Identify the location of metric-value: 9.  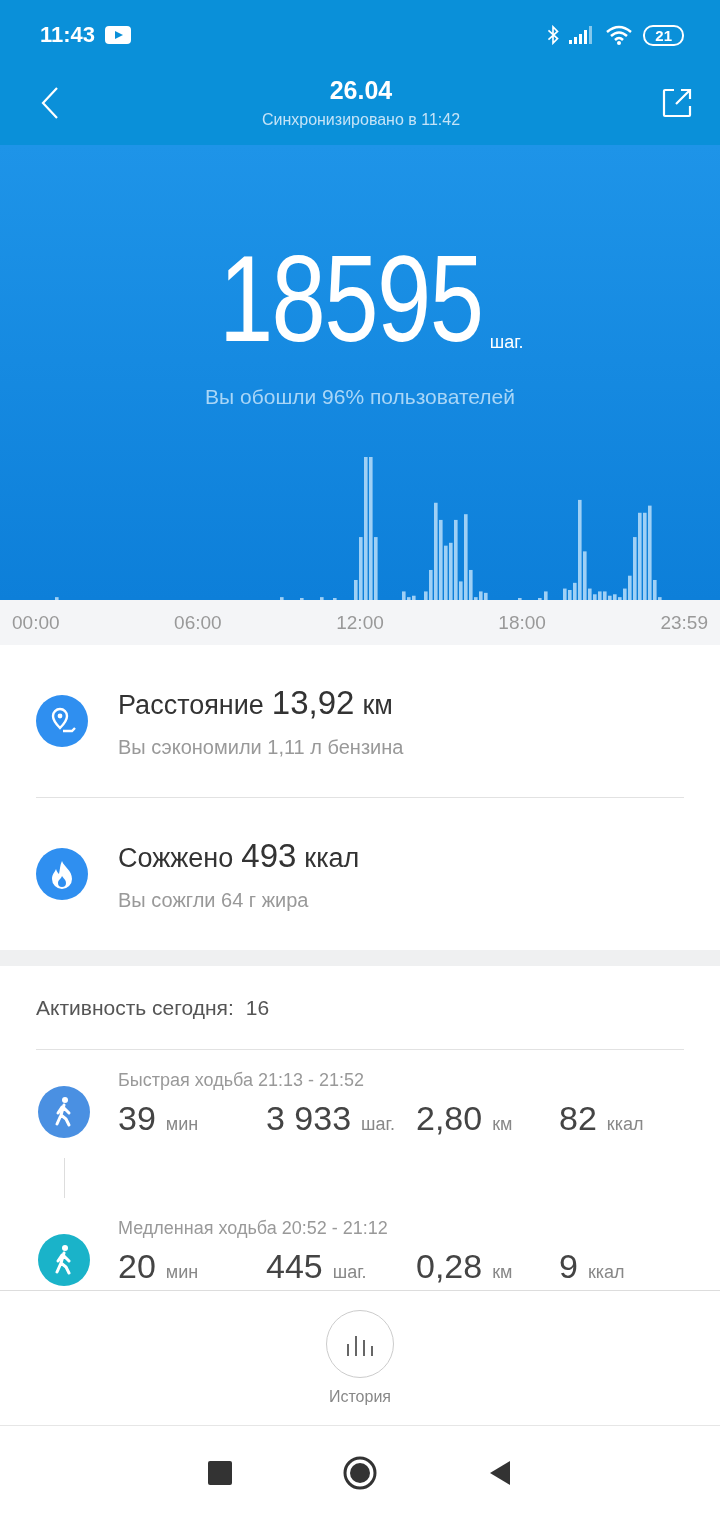
(568, 1266).